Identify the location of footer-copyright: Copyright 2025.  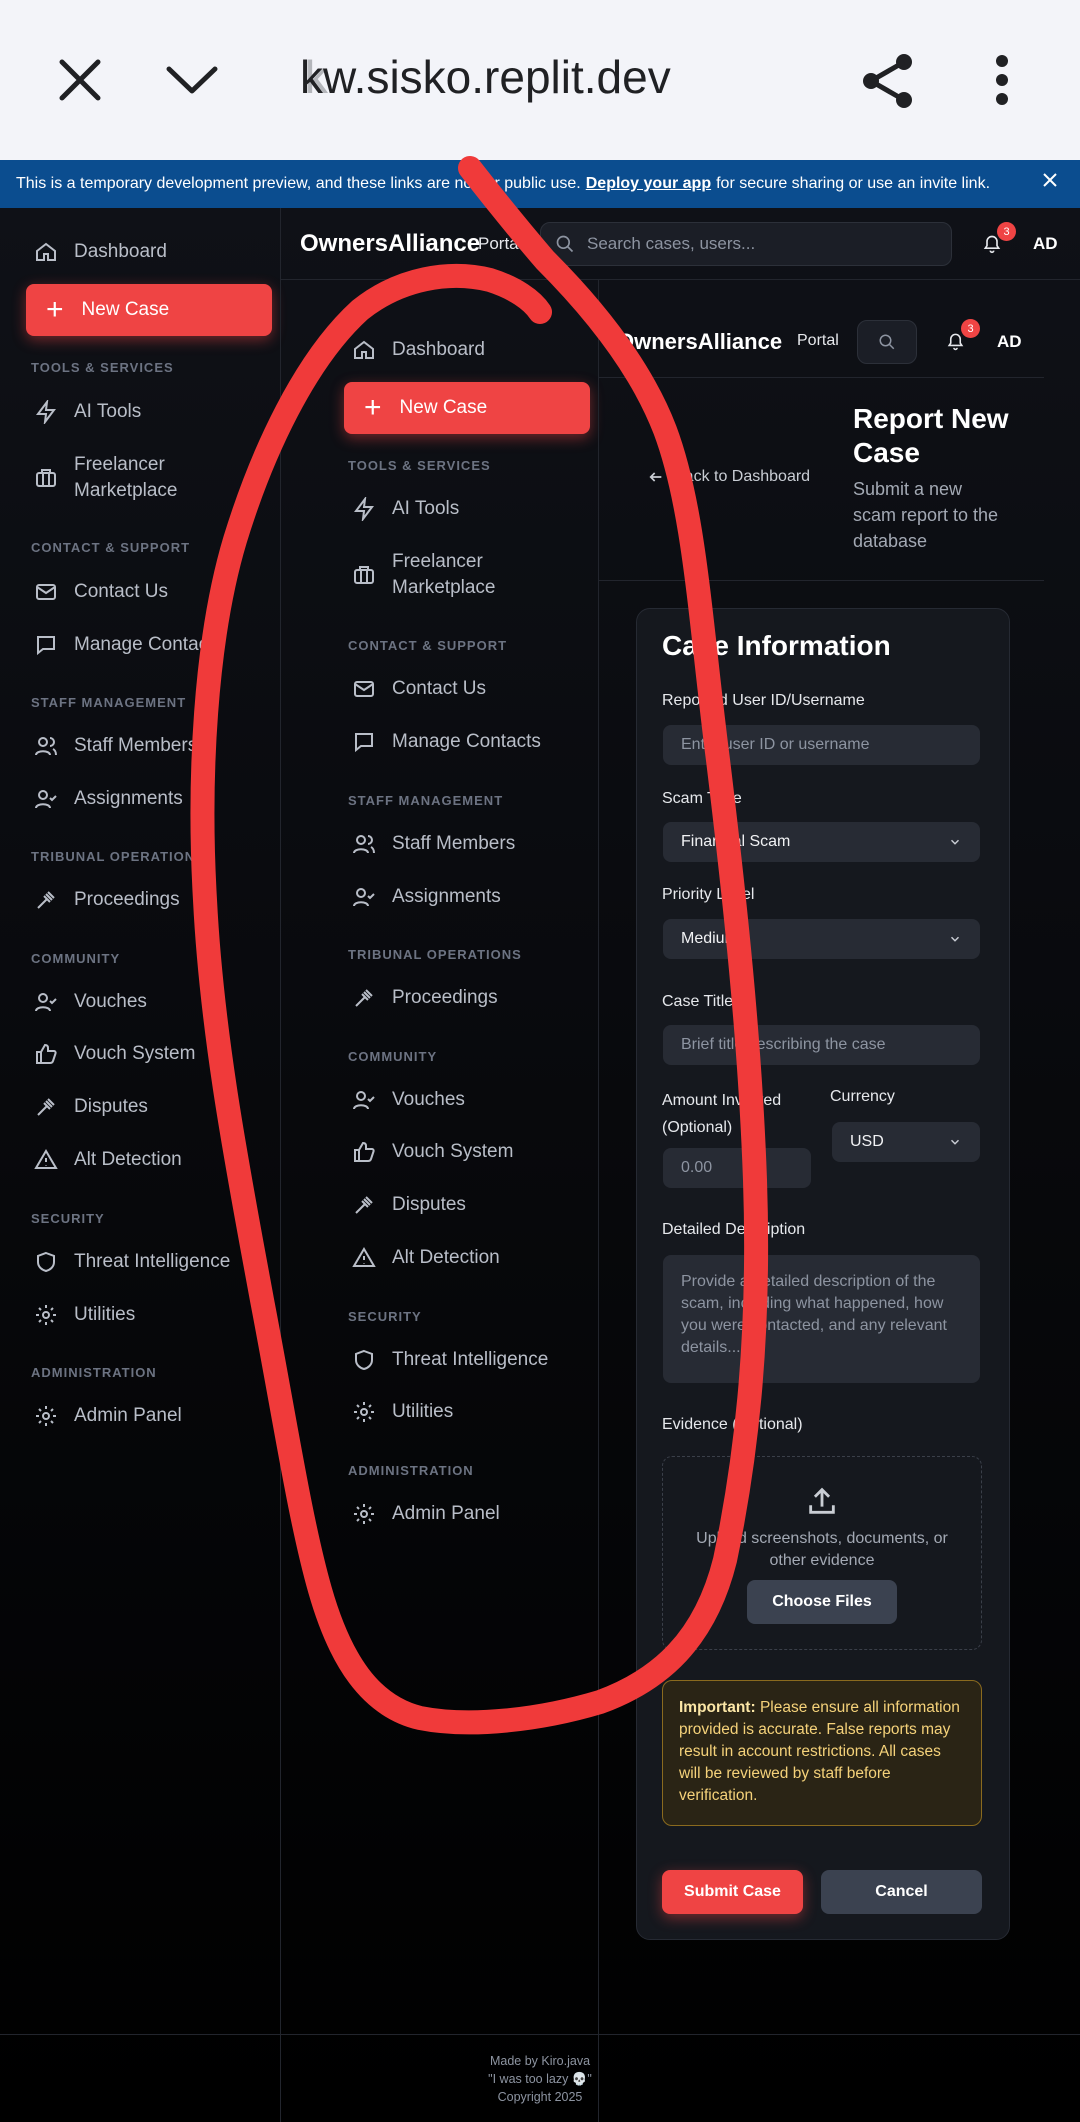
(540, 2097).